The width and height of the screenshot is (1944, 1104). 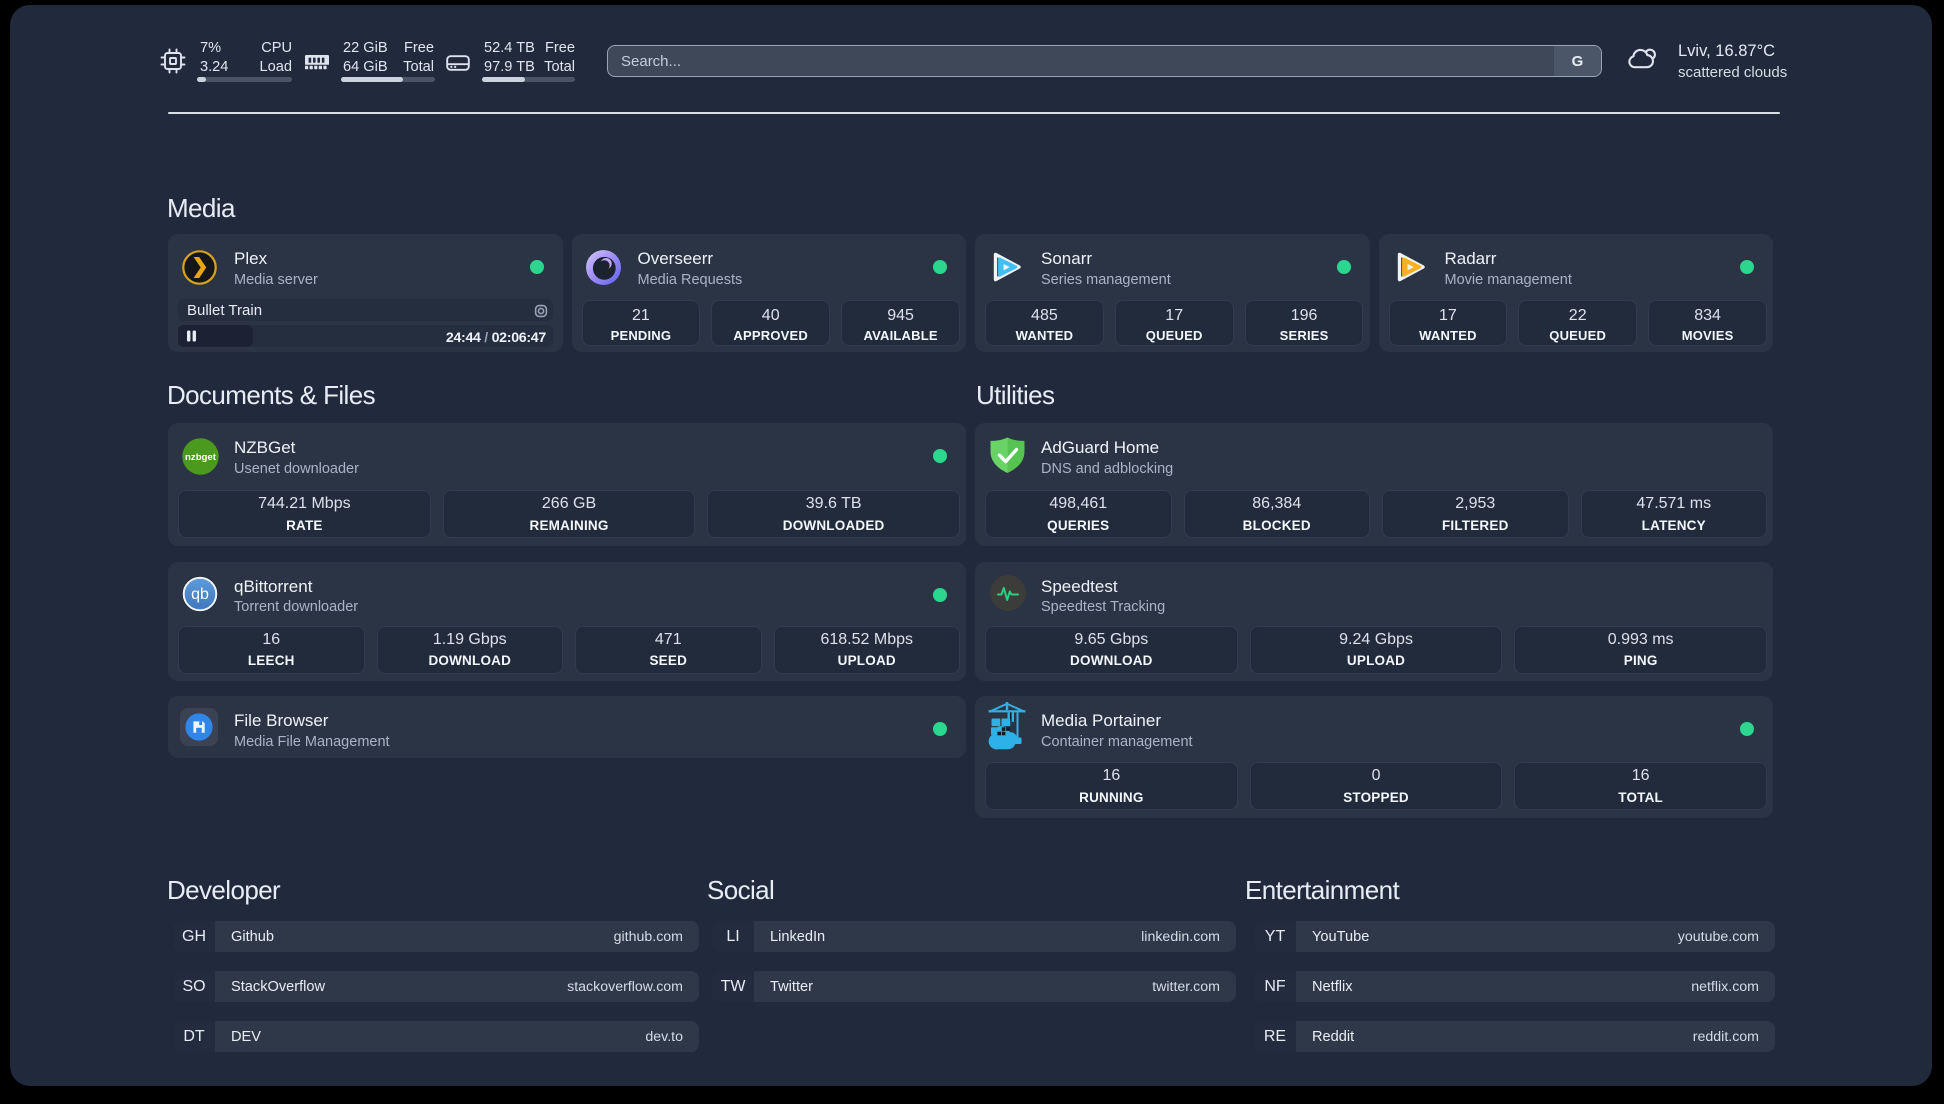 I want to click on svg-text: nzbget, so click(x=201, y=457).